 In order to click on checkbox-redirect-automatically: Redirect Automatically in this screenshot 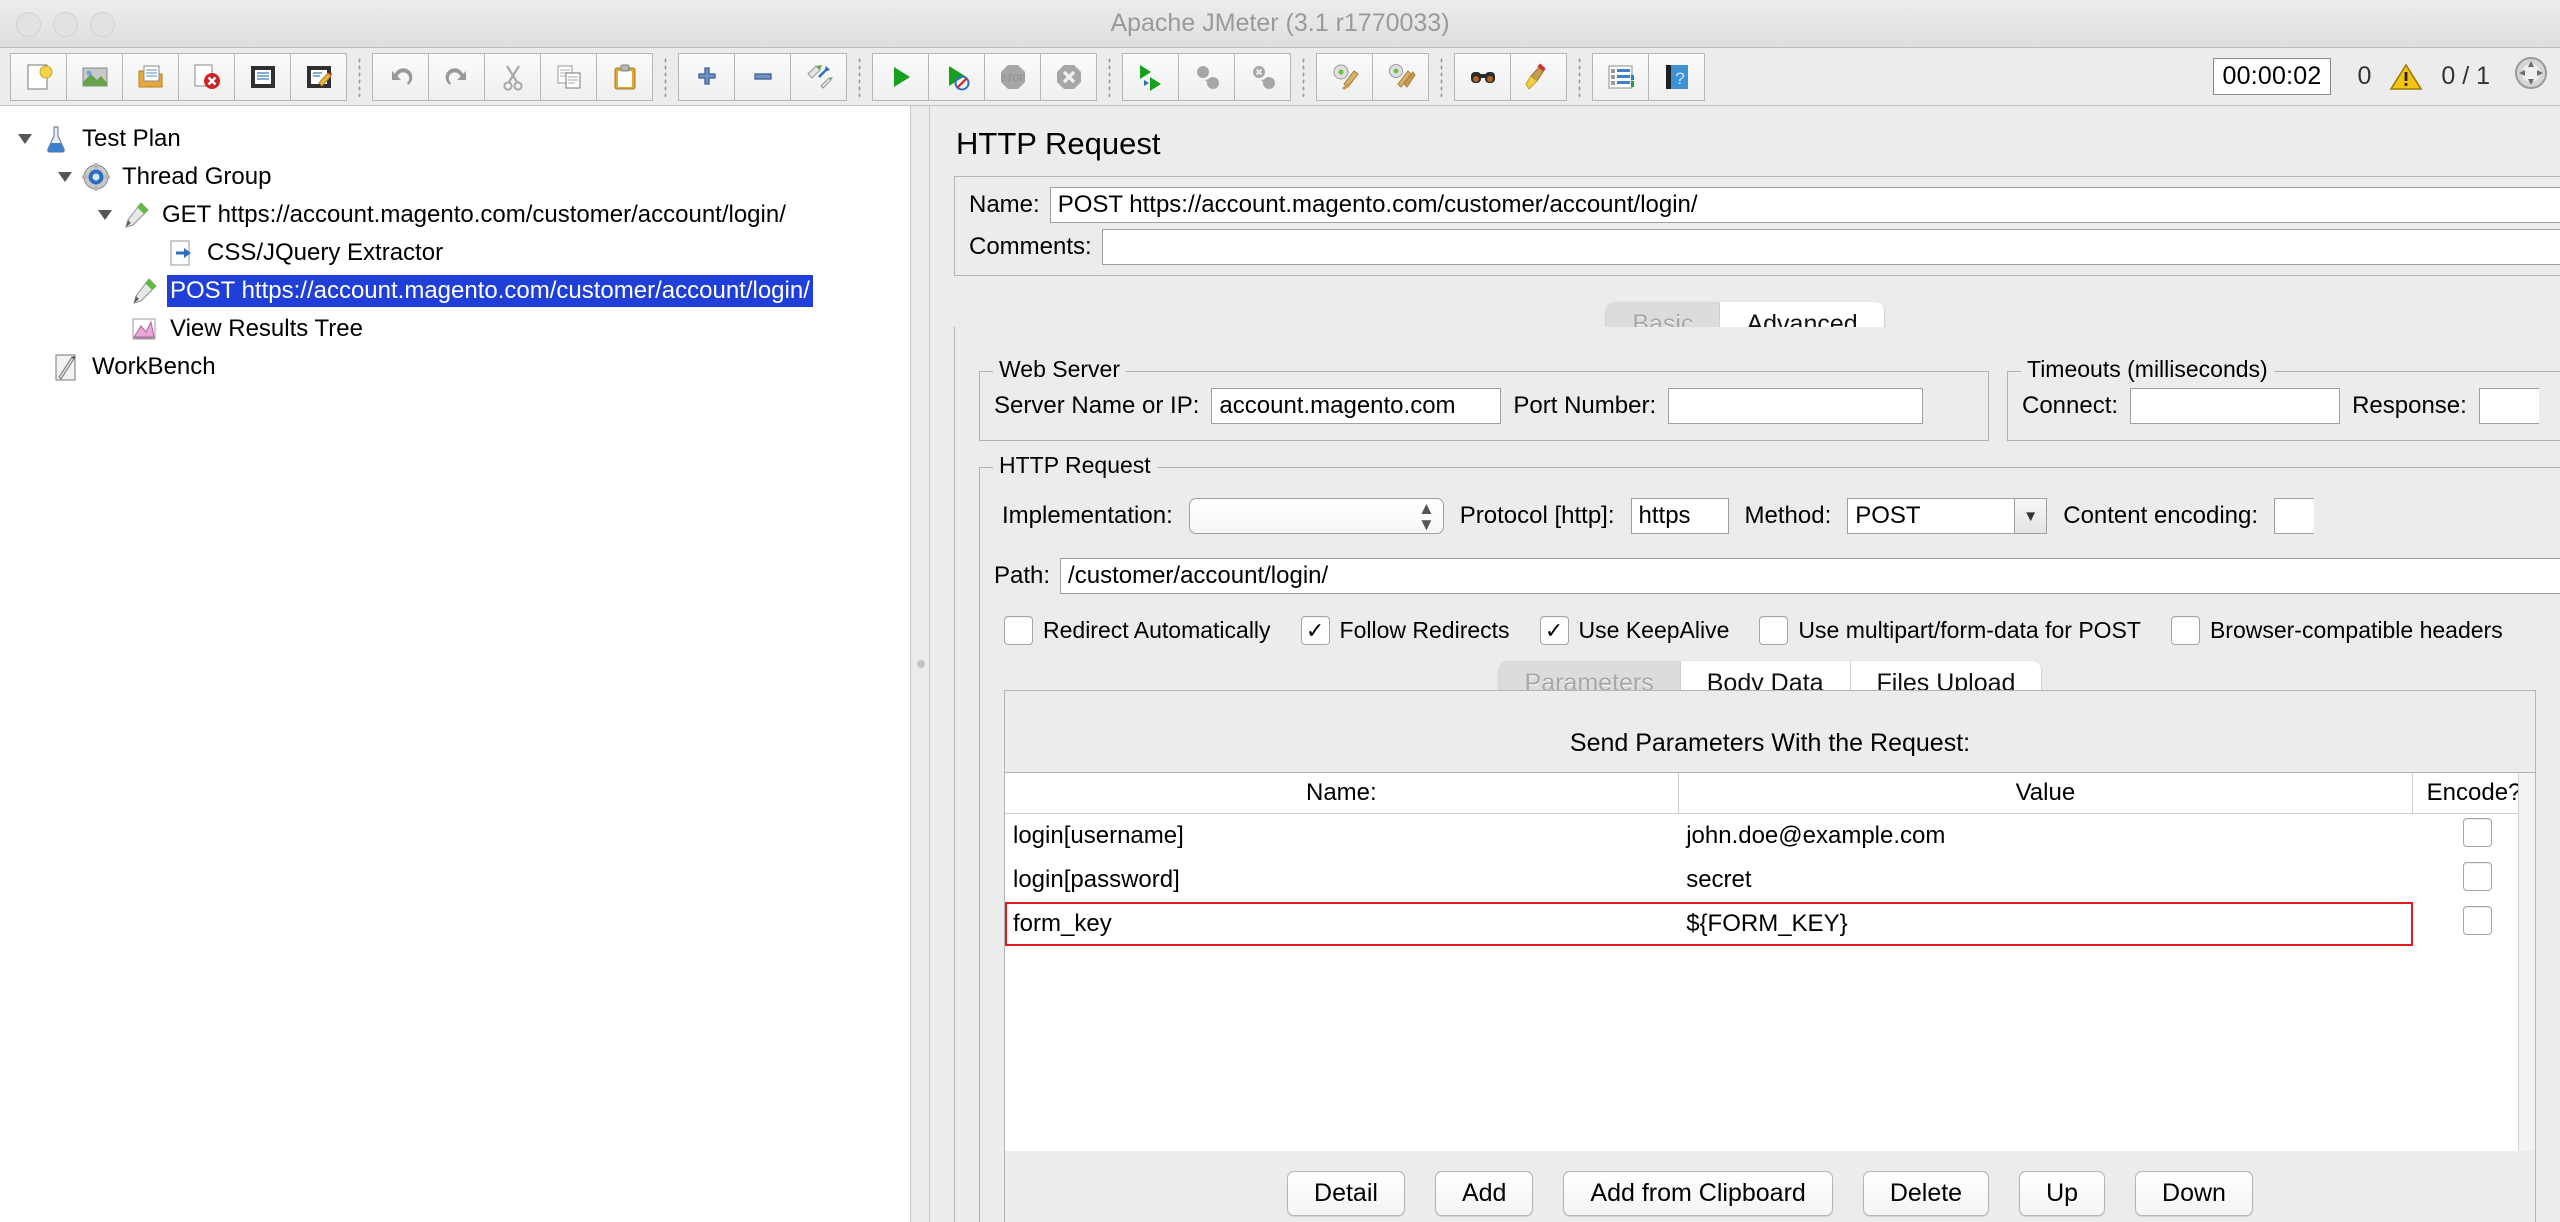, I will do `click(1137, 630)`.